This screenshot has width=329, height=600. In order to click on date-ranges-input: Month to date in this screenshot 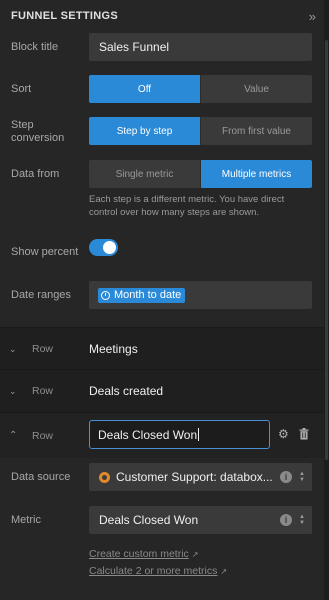, I will do `click(200, 295)`.